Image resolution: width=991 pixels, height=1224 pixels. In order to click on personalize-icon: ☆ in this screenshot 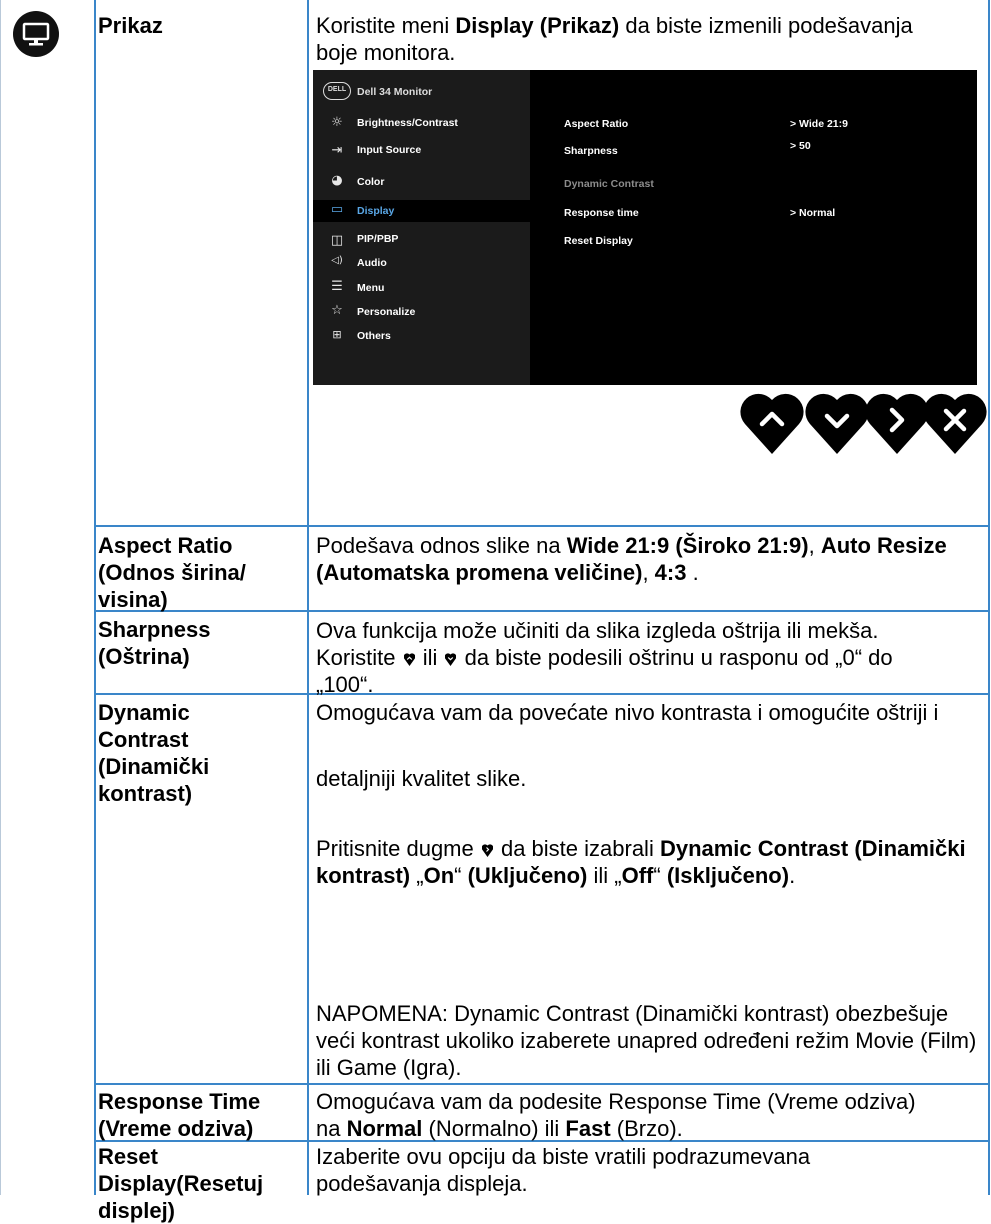, I will do `click(337, 310)`.